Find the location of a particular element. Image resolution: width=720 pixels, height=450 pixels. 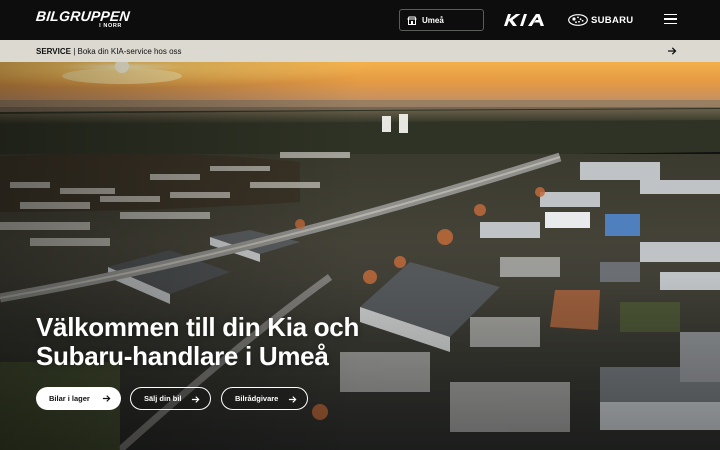

cars-in-stock-button: Bilar i lager is located at coordinates (78, 398).